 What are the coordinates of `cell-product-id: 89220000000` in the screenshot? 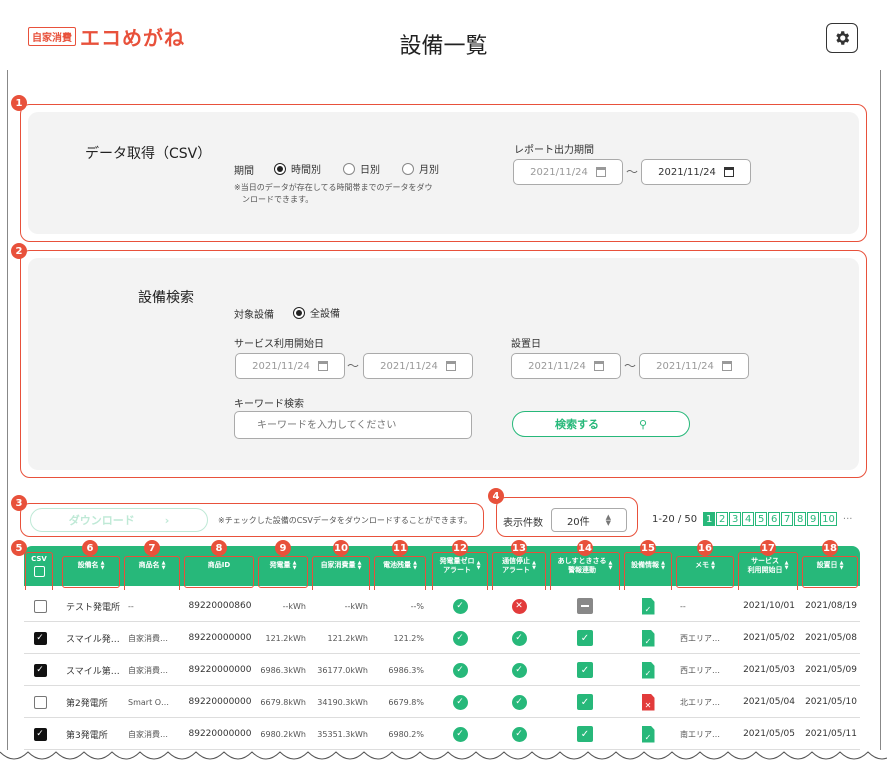 It's located at (220, 670).